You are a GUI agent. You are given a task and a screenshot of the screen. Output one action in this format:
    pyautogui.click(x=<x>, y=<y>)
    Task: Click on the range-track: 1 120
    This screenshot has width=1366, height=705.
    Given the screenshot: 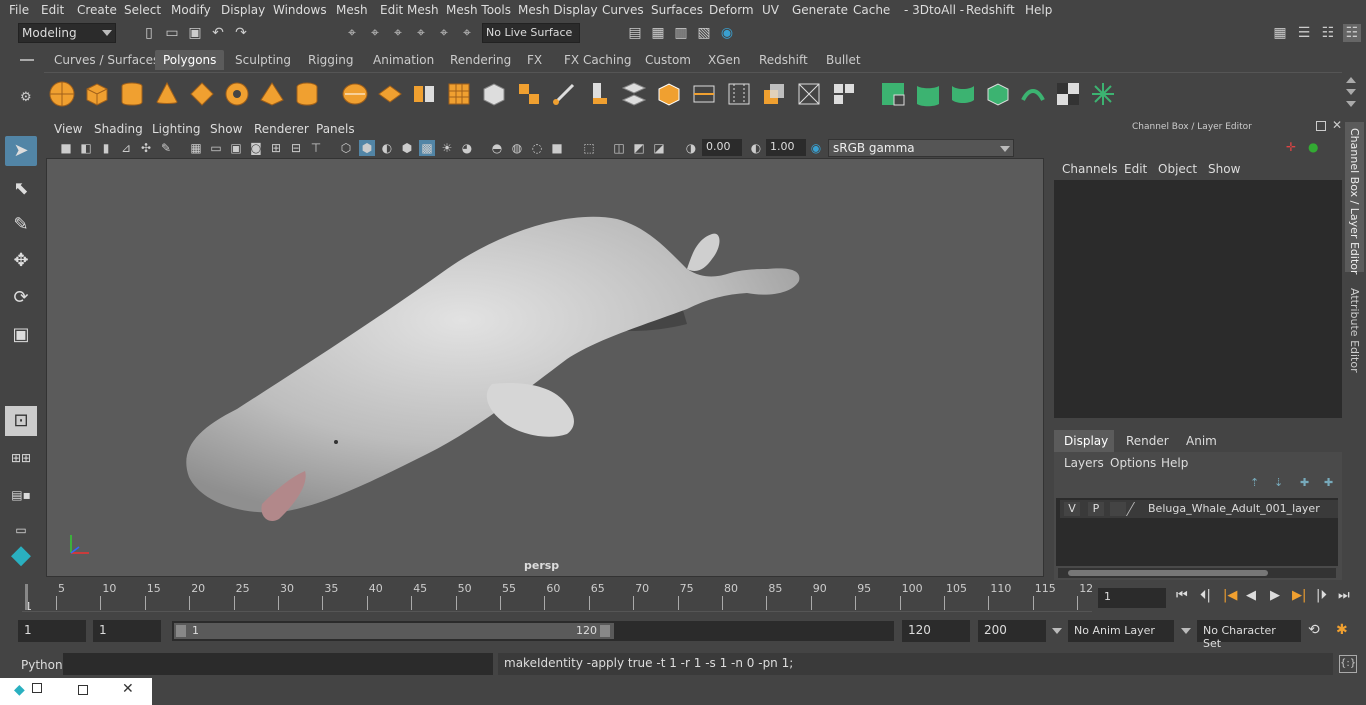 What is the action you would take?
    pyautogui.click(x=533, y=631)
    